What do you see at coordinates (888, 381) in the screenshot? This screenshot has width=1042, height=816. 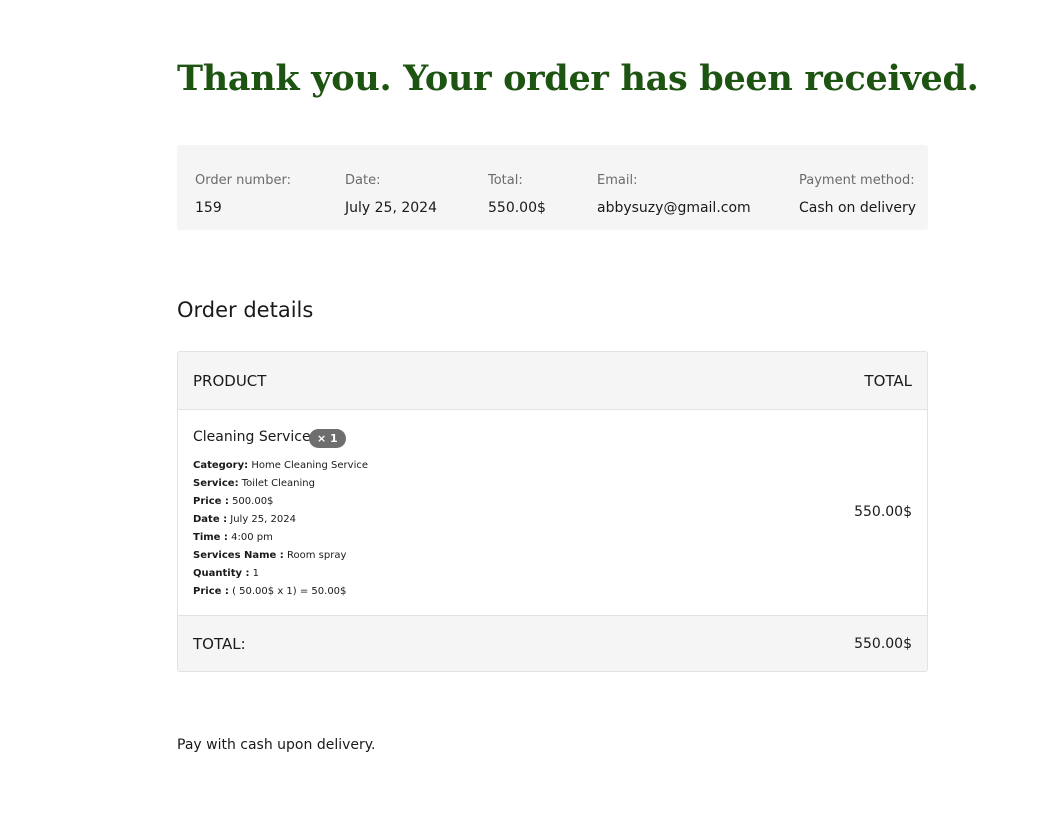 I see `total-column-header: TOTAL` at bounding box center [888, 381].